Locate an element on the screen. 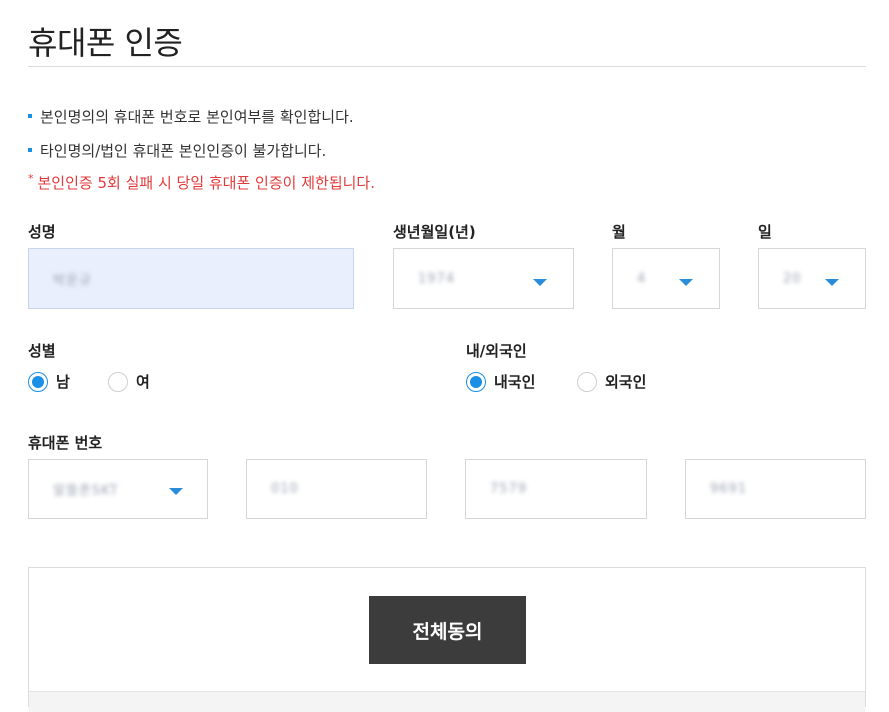 The image size is (889, 712). agreement-list-strip is located at coordinates (447, 701).